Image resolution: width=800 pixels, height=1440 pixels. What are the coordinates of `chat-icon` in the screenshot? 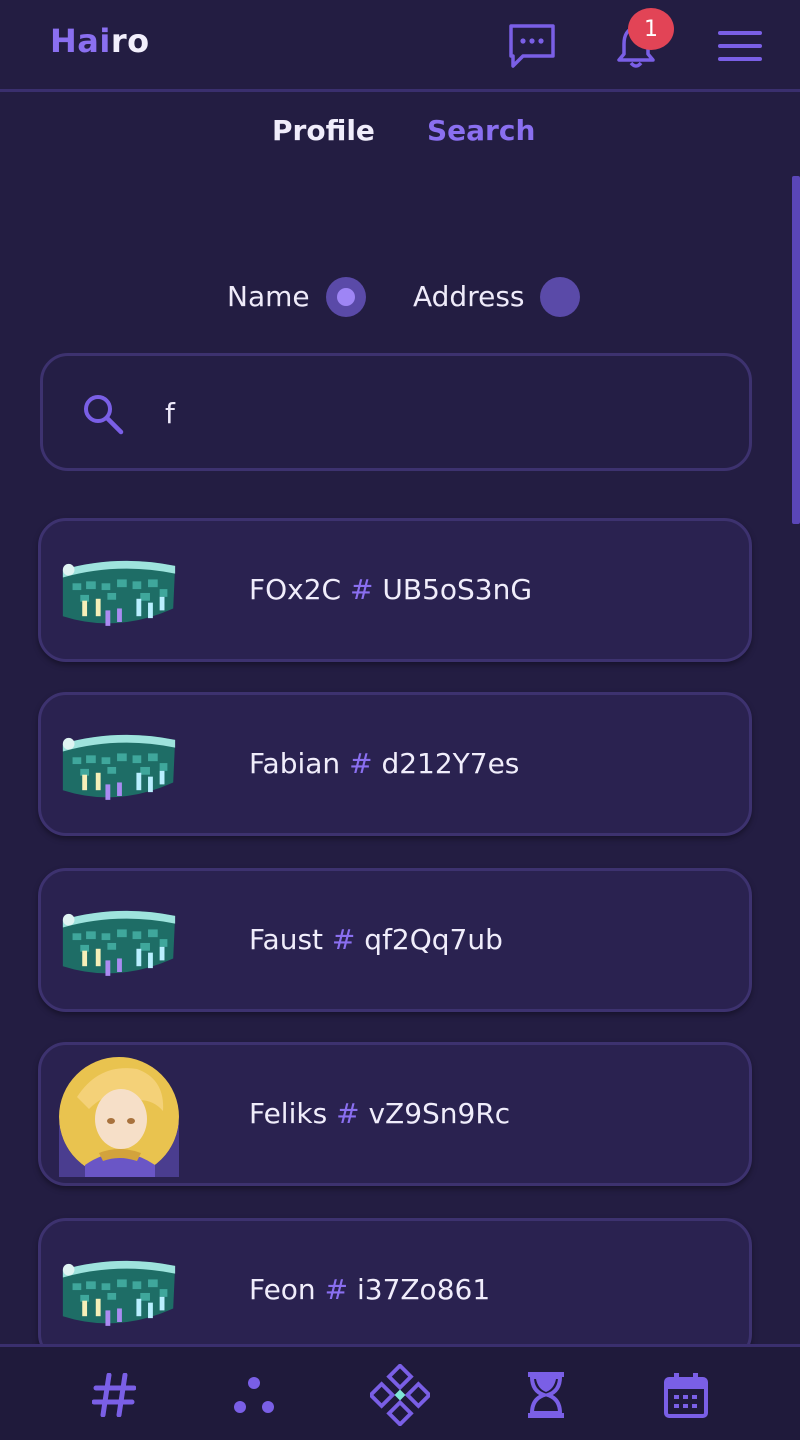 It's located at (532, 46).